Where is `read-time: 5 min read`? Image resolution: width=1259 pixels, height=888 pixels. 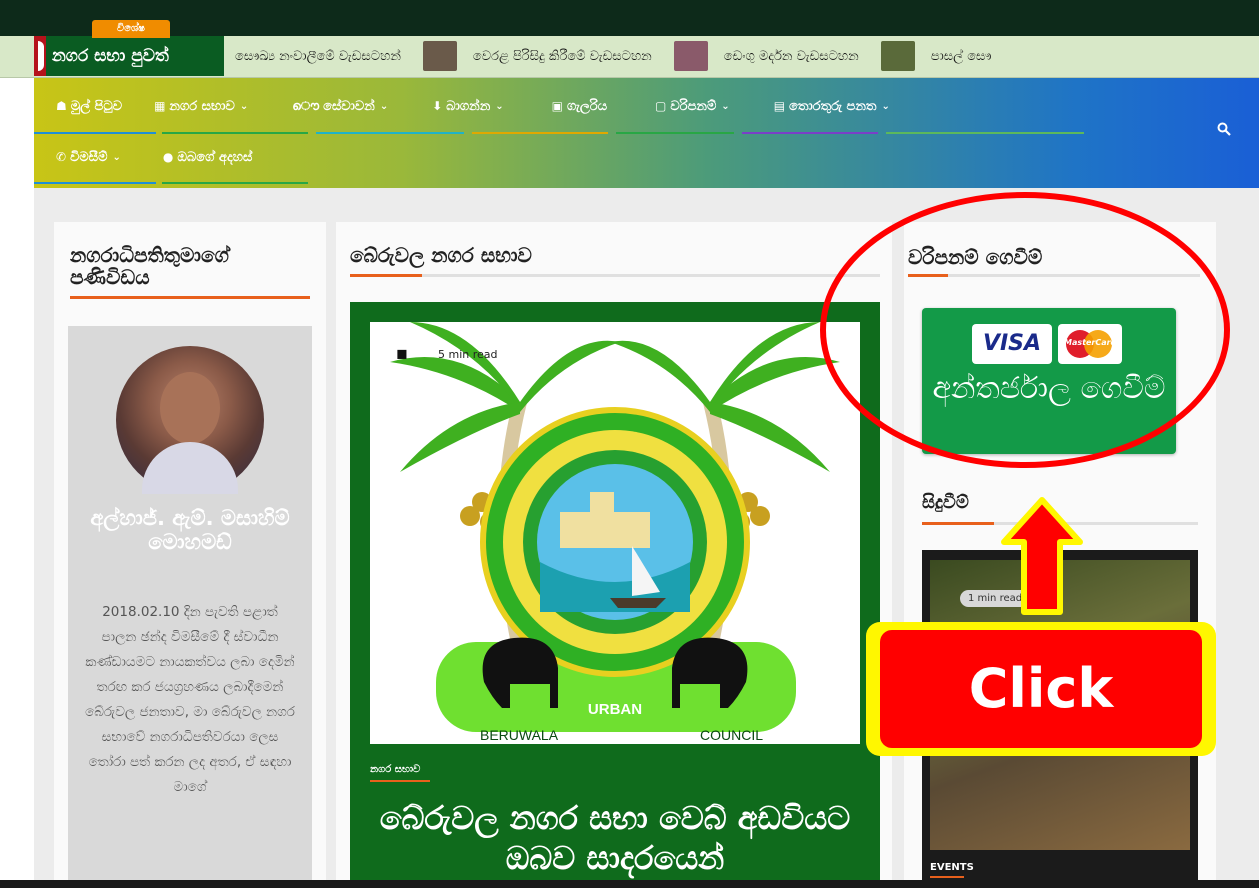 read-time: 5 min read is located at coordinates (468, 354).